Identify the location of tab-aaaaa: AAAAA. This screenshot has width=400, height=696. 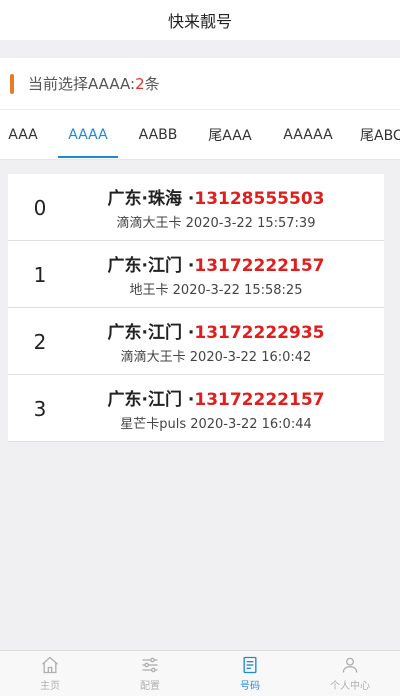
(308, 134).